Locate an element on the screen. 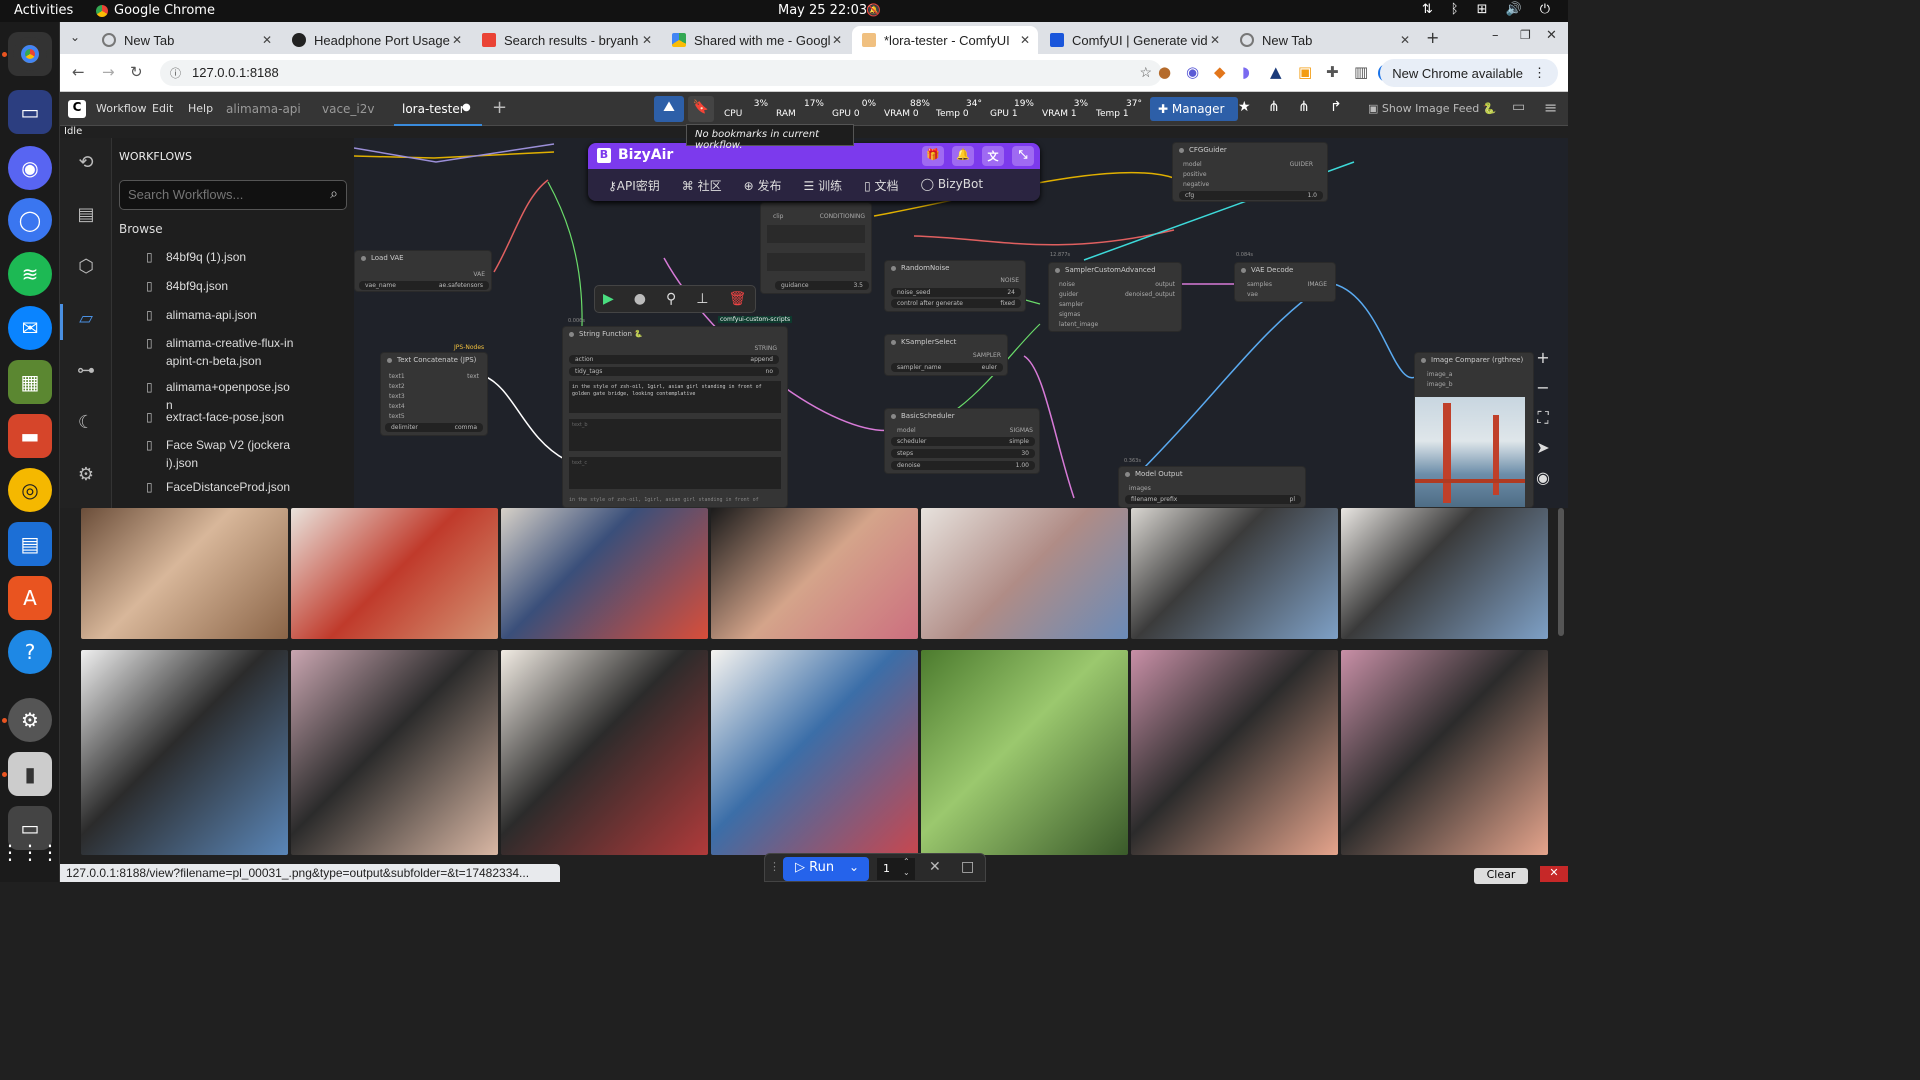 Image resolution: width=1920 pixels, height=1080 pixels. browser-tab: Search results - bryanh ✕ is located at coordinates (566, 40).